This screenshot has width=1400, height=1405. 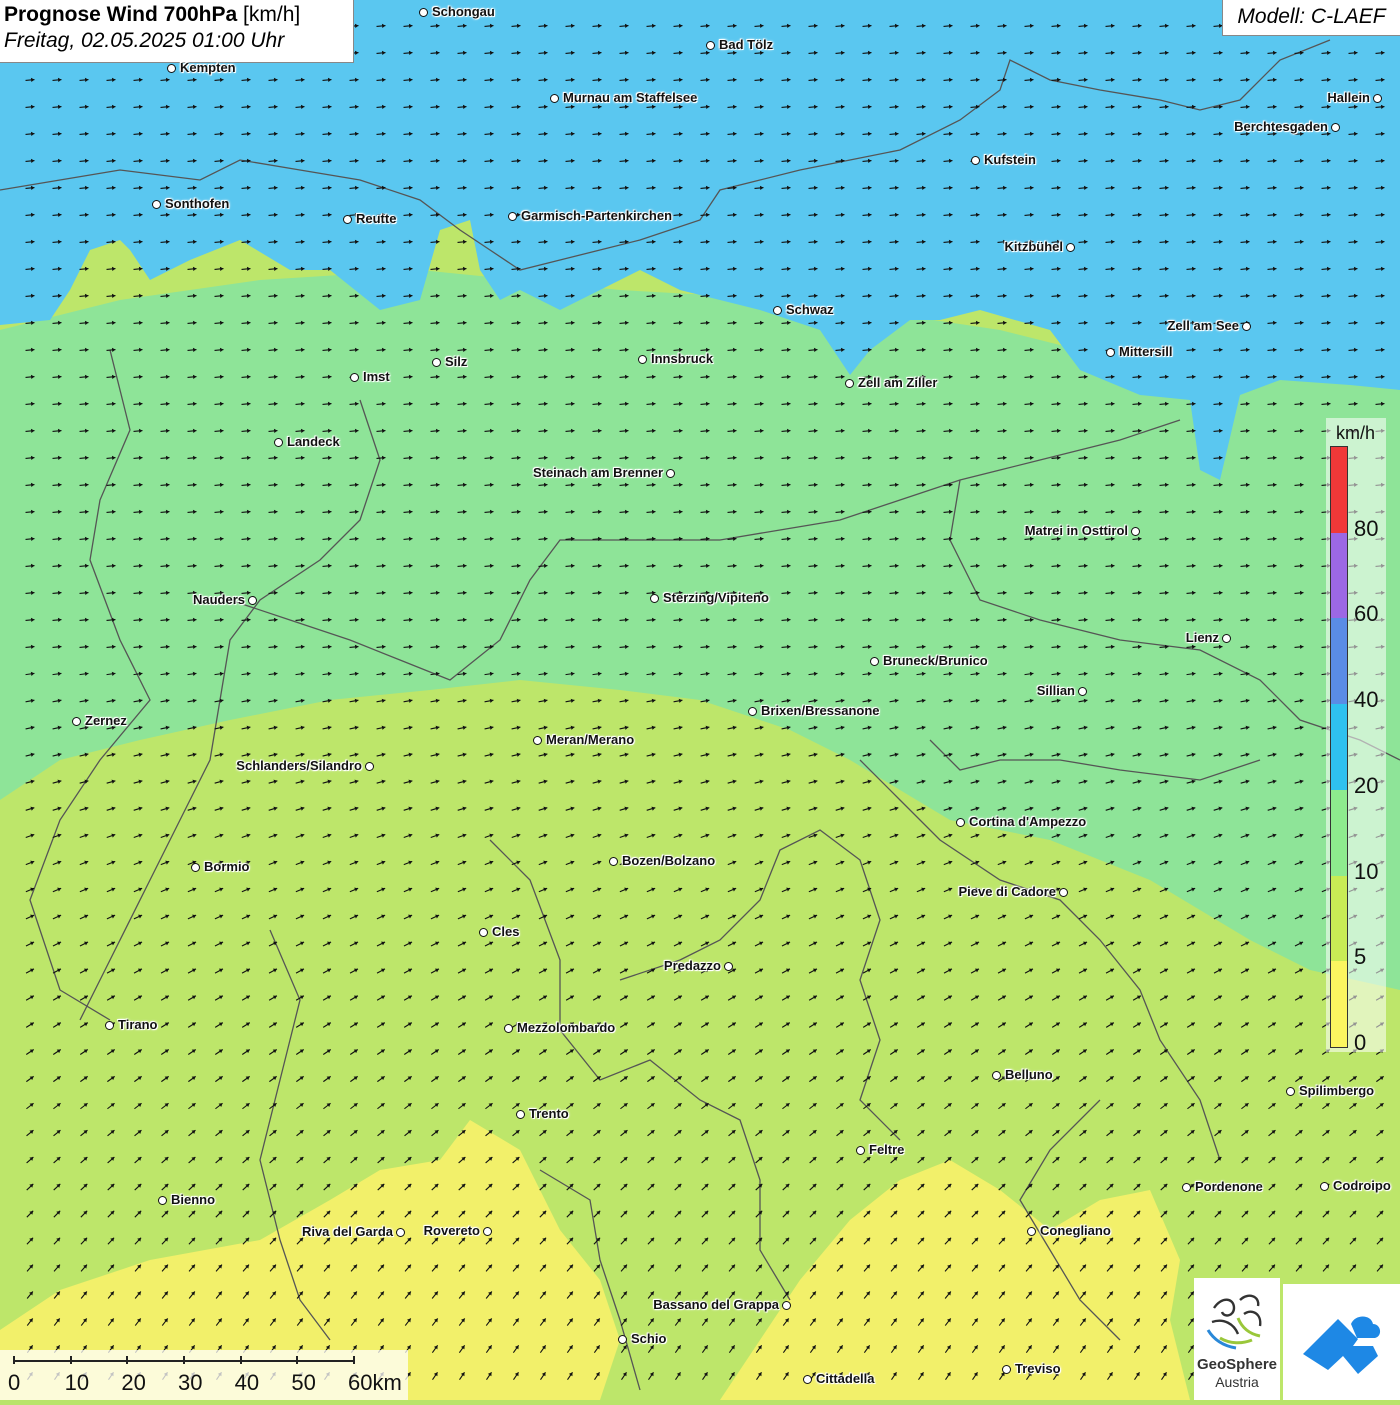 What do you see at coordinates (1229, 1186) in the screenshot?
I see `city-label: Pordenone` at bounding box center [1229, 1186].